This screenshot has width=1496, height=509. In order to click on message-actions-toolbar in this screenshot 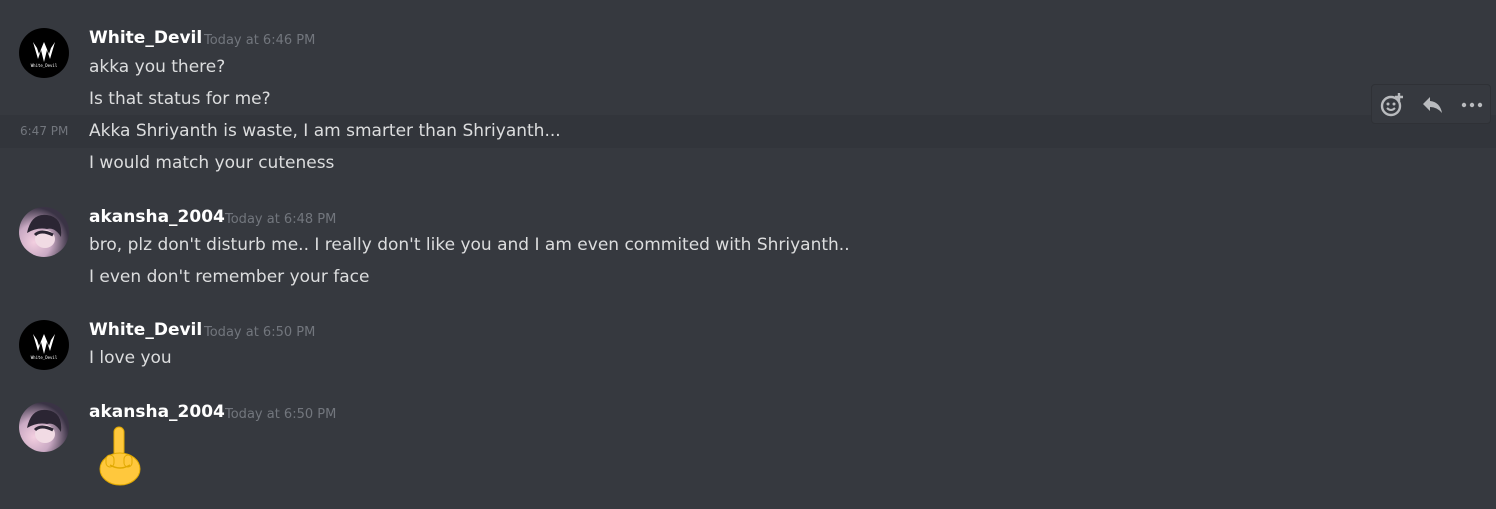, I will do `click(1431, 104)`.